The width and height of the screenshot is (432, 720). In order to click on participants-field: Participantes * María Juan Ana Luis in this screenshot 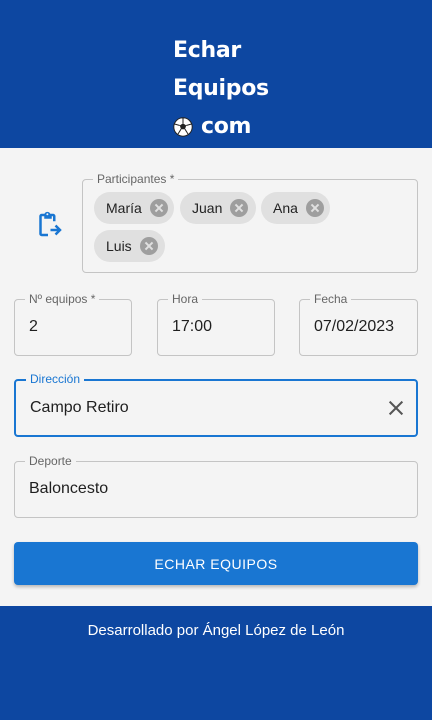, I will do `click(250, 222)`.